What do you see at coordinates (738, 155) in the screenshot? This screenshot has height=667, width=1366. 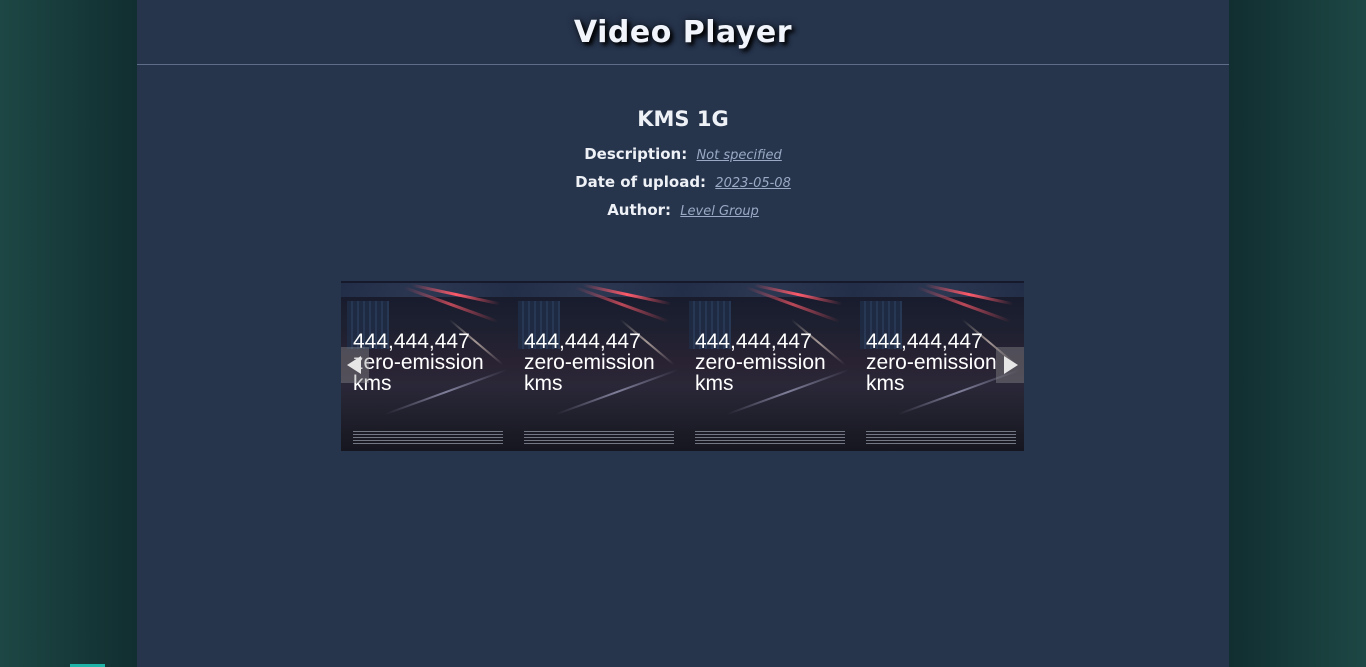 I see `description-link: Not specified` at bounding box center [738, 155].